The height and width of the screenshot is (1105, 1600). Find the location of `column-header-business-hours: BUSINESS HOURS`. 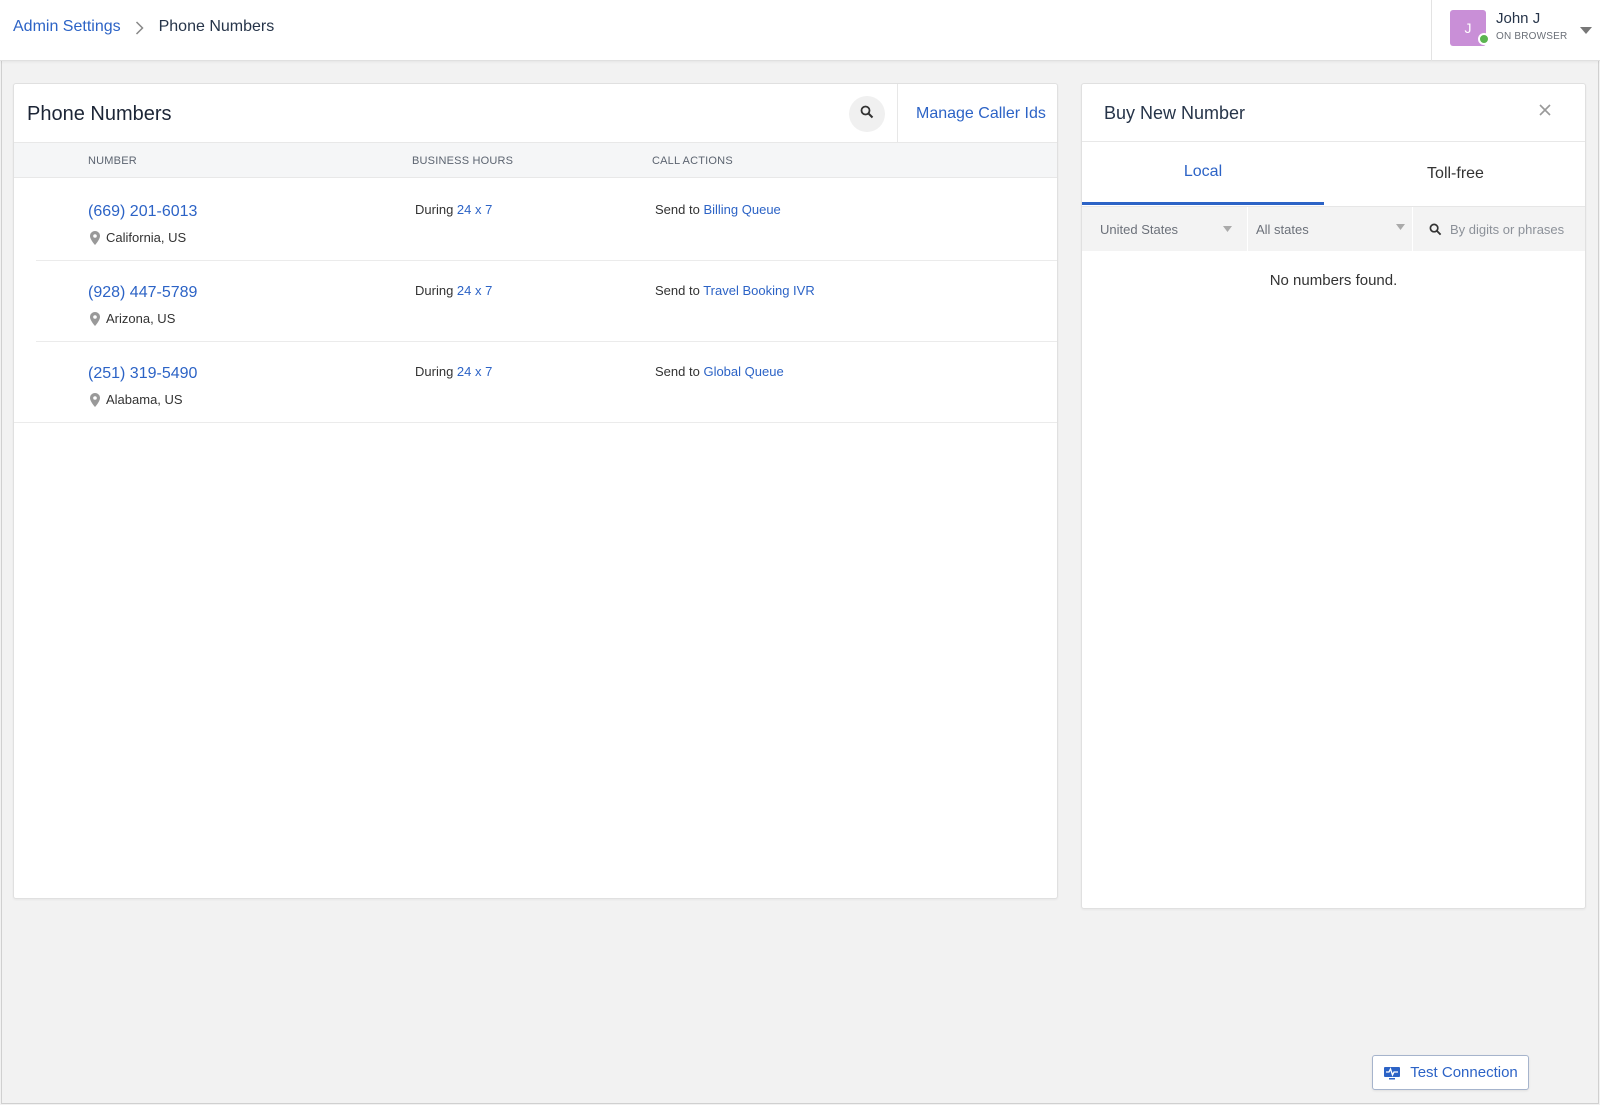

column-header-business-hours: BUSINESS HOURS is located at coordinates (463, 161).